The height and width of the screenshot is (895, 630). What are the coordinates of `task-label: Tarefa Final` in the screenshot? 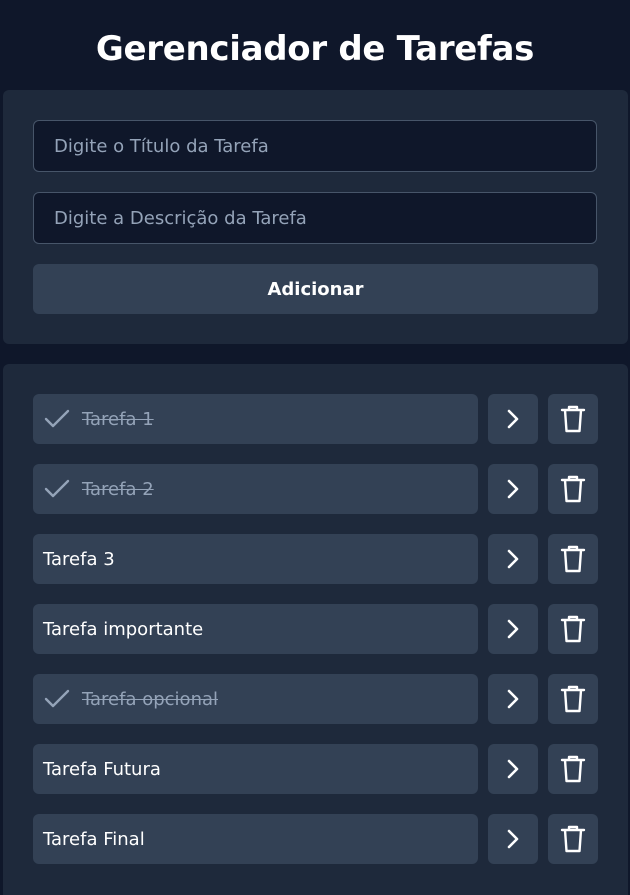 It's located at (94, 839).